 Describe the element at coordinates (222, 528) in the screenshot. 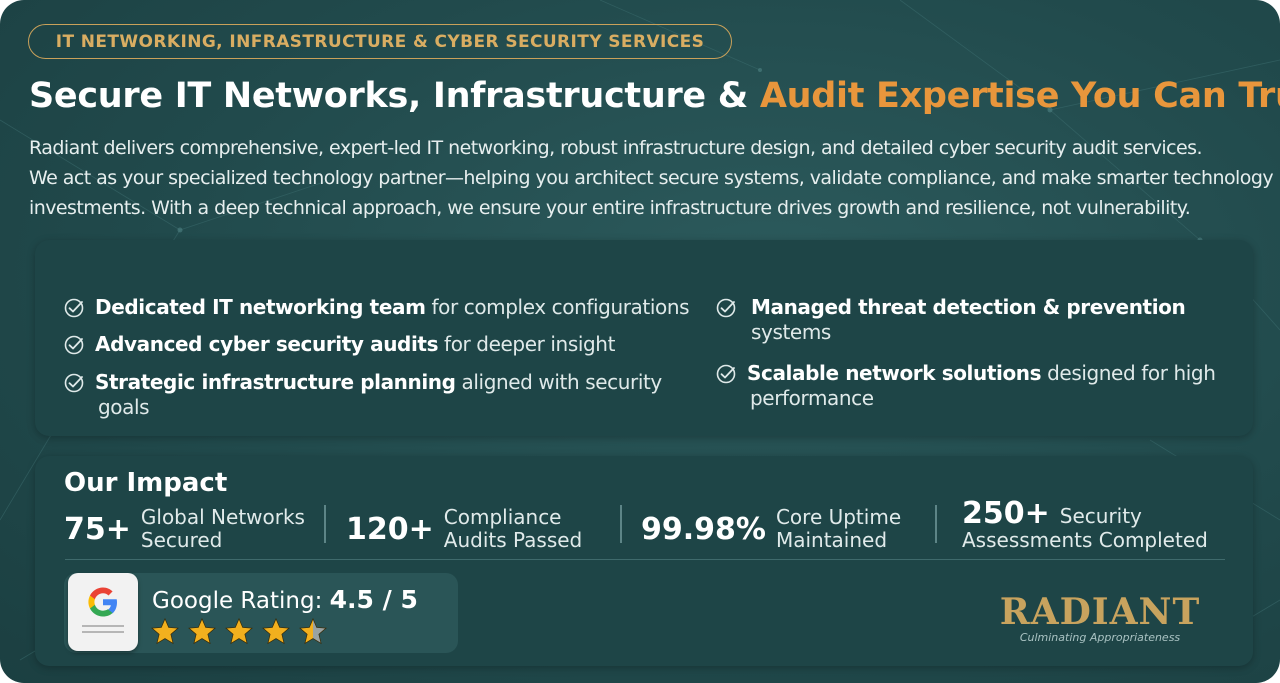

I see `stat-label: Global Networks Secured` at that location.